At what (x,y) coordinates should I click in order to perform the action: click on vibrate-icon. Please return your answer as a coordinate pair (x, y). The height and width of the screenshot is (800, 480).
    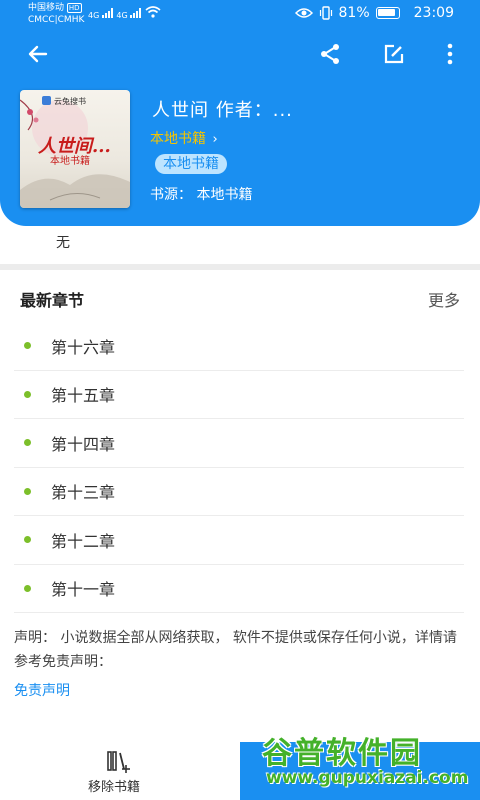
    Looking at the image, I should click on (325, 13).